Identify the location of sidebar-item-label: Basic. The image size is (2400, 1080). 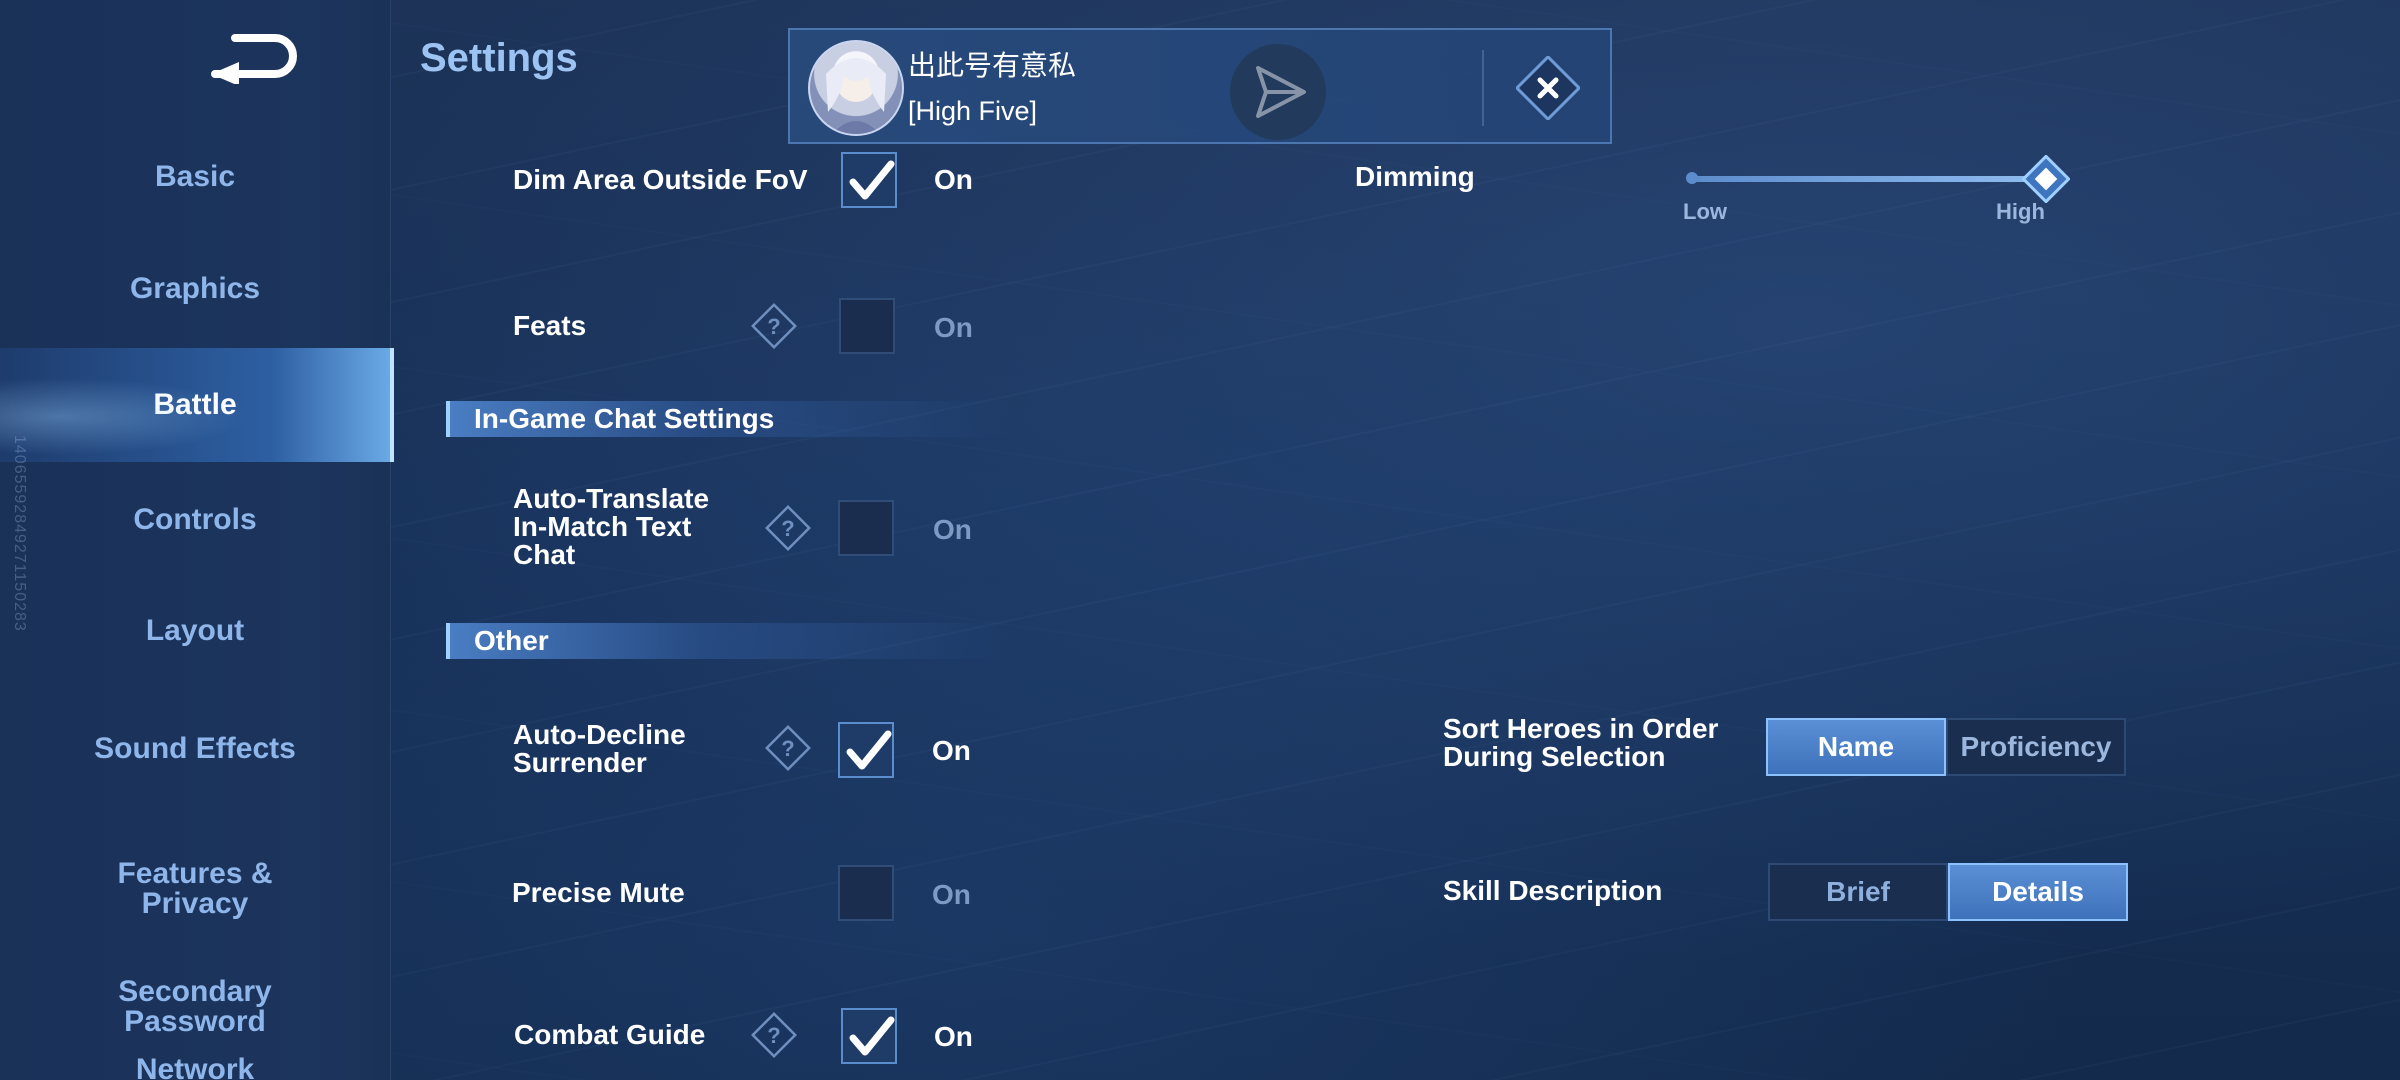
(195, 176).